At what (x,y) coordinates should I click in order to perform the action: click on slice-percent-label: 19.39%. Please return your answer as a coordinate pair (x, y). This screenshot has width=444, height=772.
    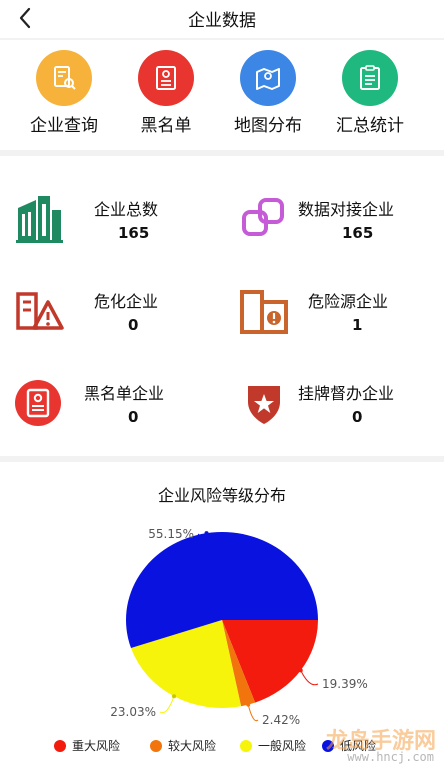
    Looking at the image, I should click on (345, 684).